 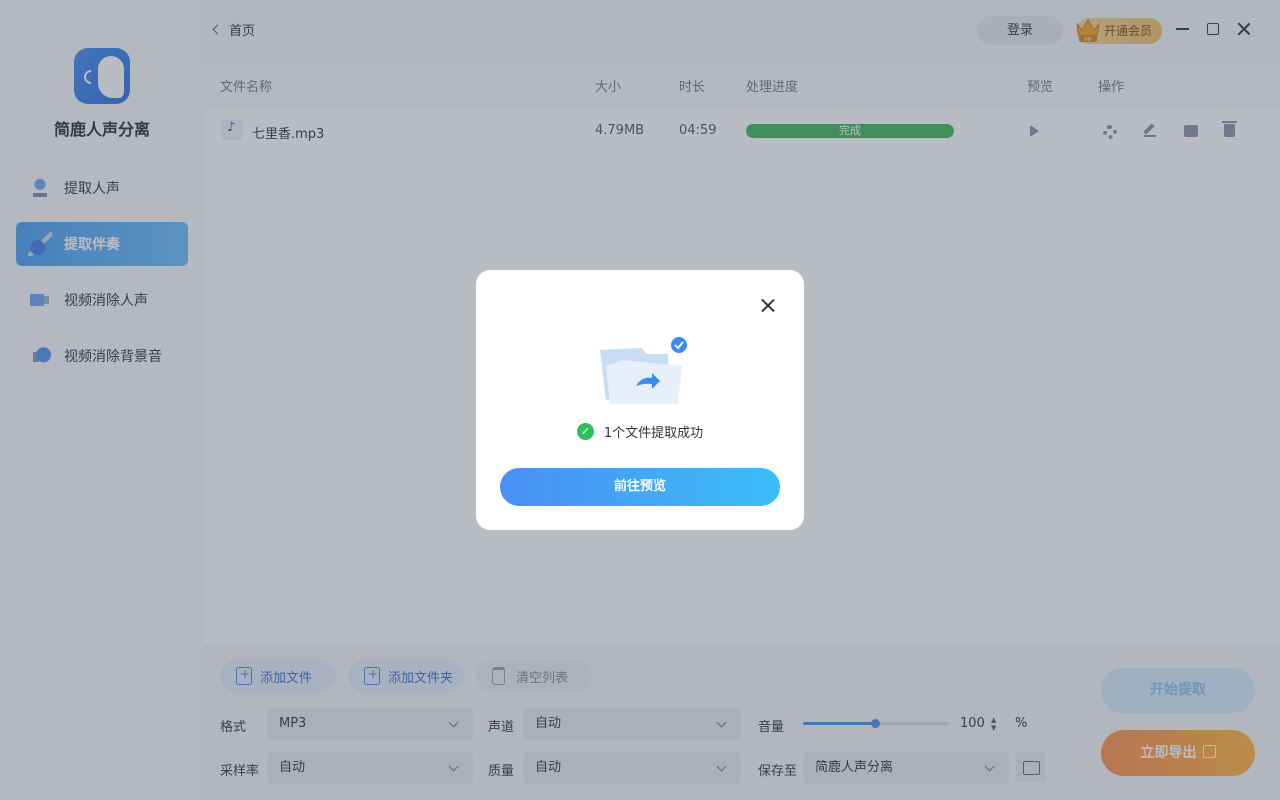 I want to click on success-message: ✓ 1个文件提取成功, so click(x=640, y=431).